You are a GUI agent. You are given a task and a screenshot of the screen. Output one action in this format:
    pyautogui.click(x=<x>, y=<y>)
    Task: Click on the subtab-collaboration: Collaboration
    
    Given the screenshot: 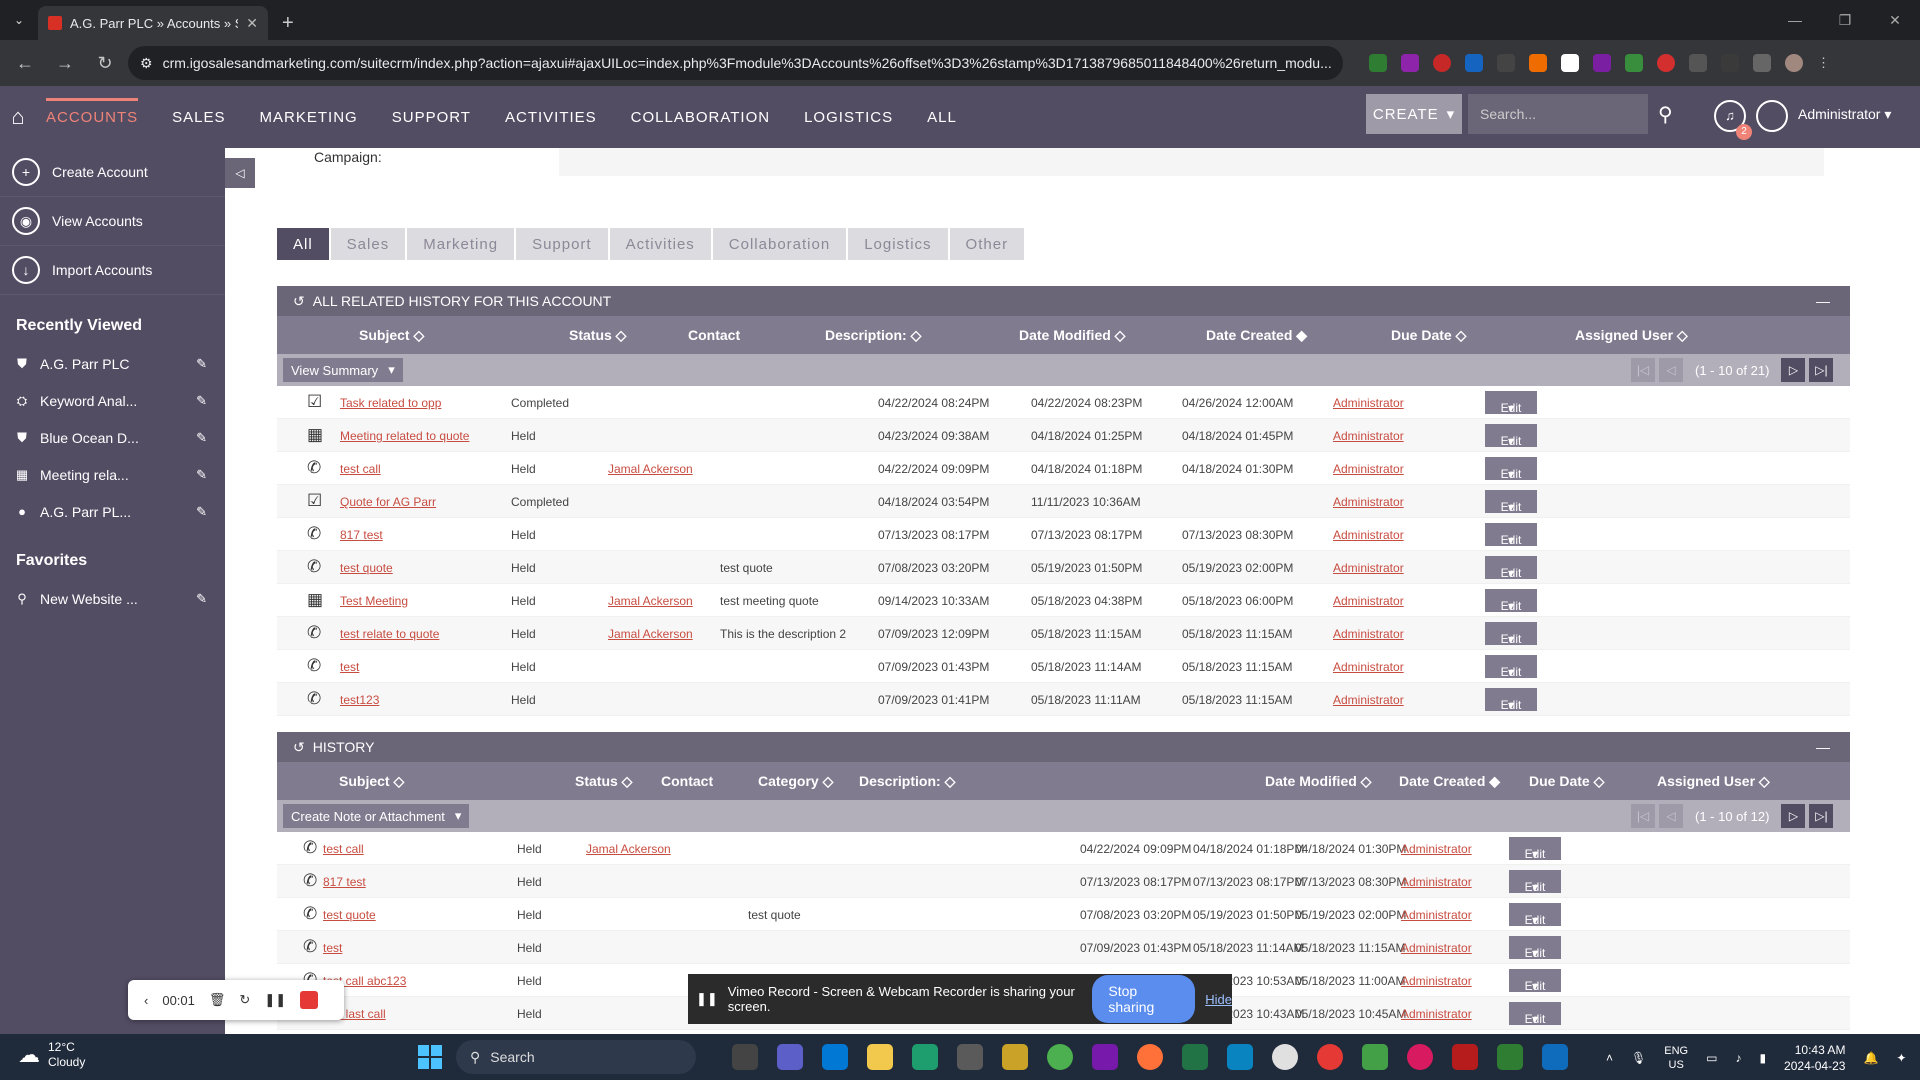 What is the action you would take?
    pyautogui.click(x=779, y=244)
    